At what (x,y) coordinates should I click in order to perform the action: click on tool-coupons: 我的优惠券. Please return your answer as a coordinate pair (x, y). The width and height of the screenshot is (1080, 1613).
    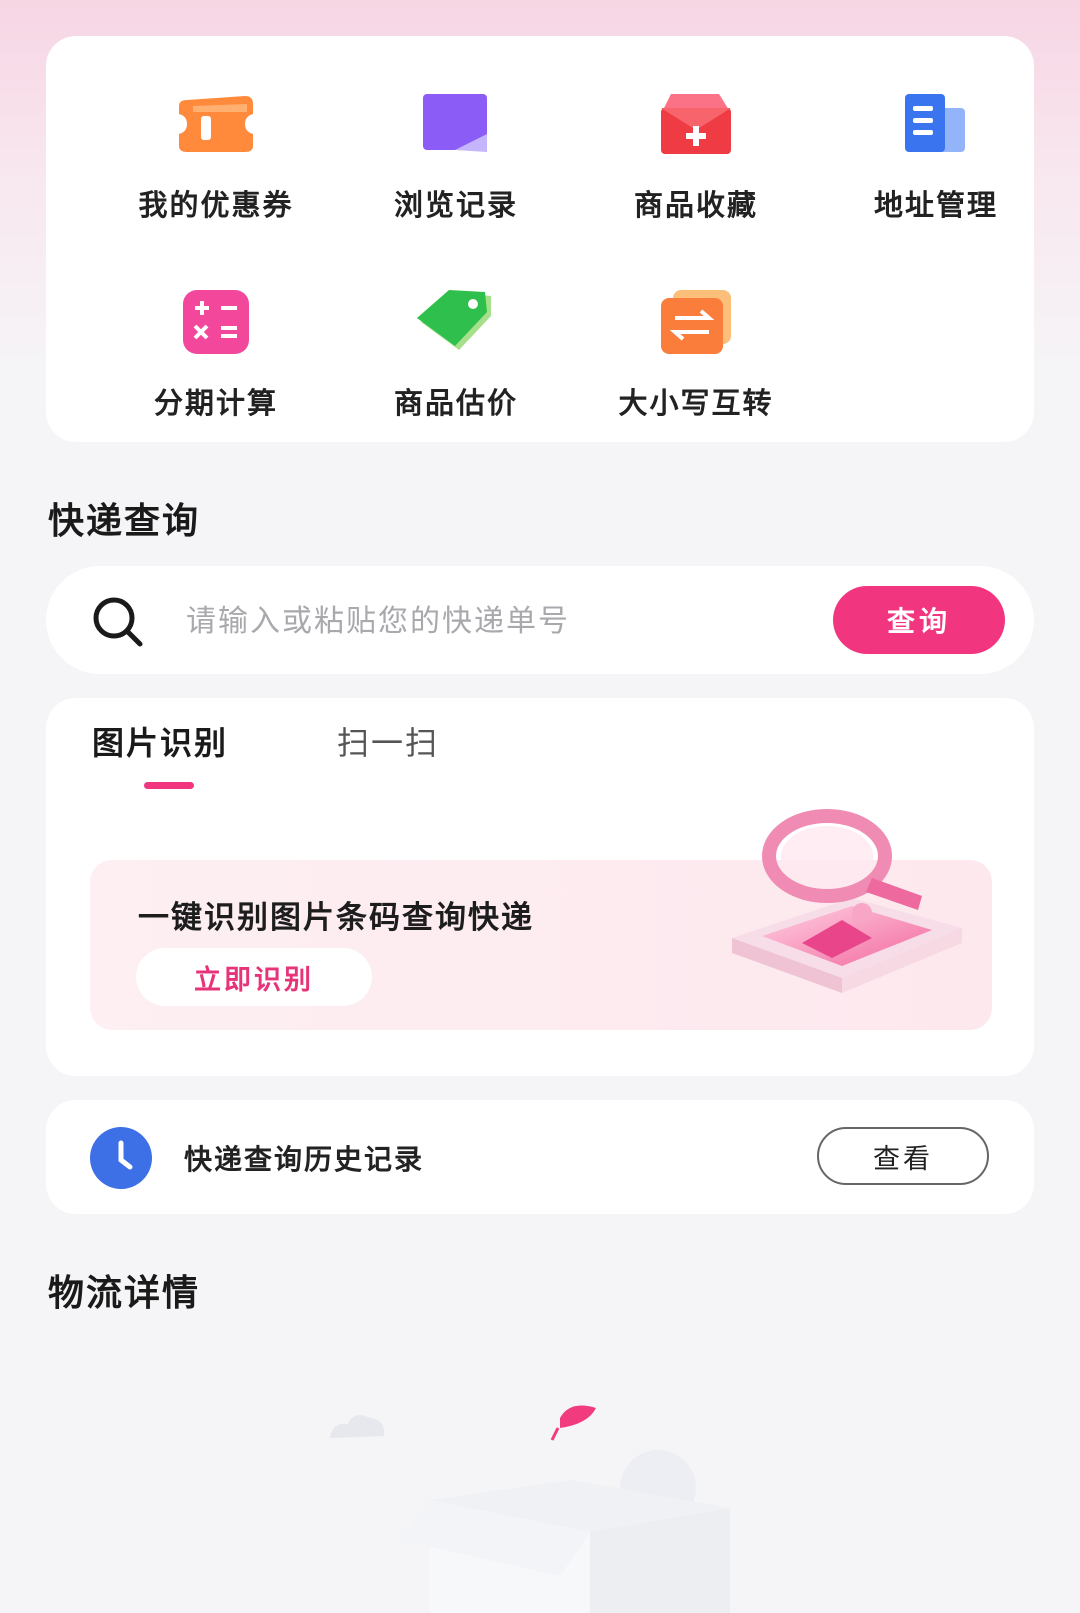
    Looking at the image, I should click on (216, 156).